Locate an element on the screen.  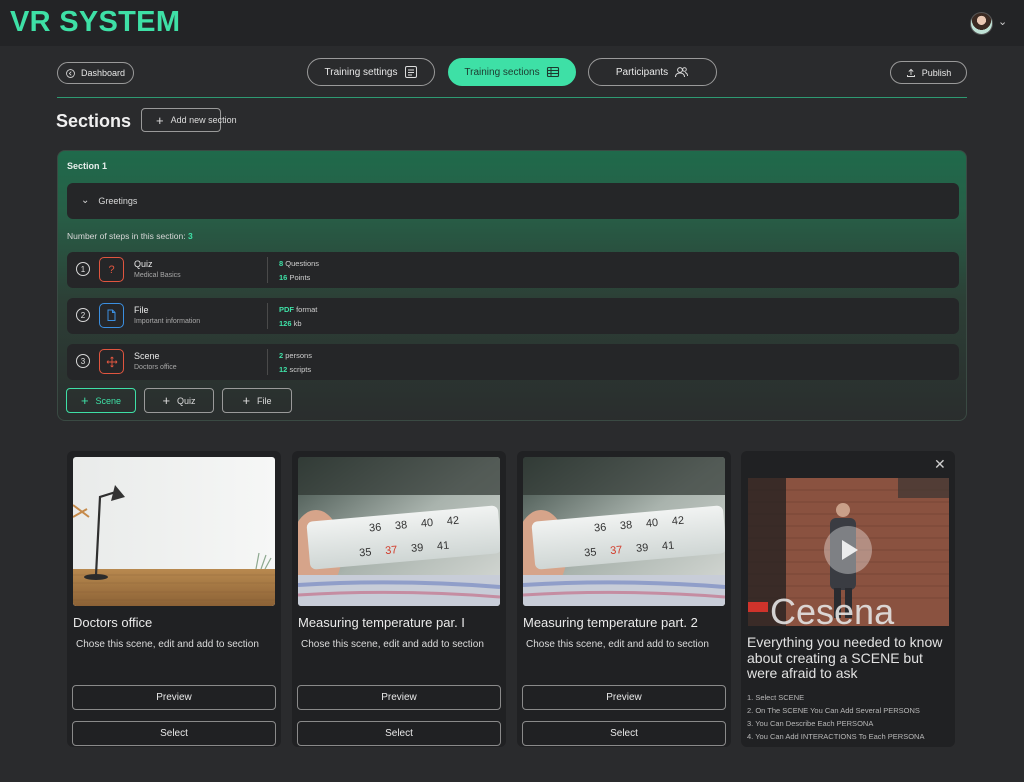
table-icon is located at coordinates (552, 72).